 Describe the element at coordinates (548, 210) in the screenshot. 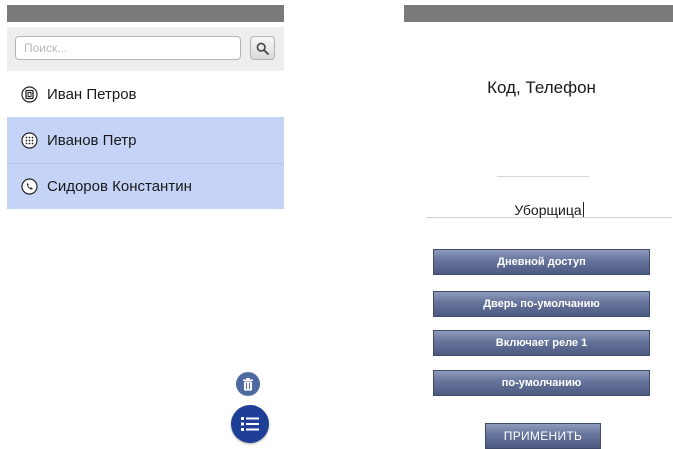

I see `role-value: Уборщица` at that location.